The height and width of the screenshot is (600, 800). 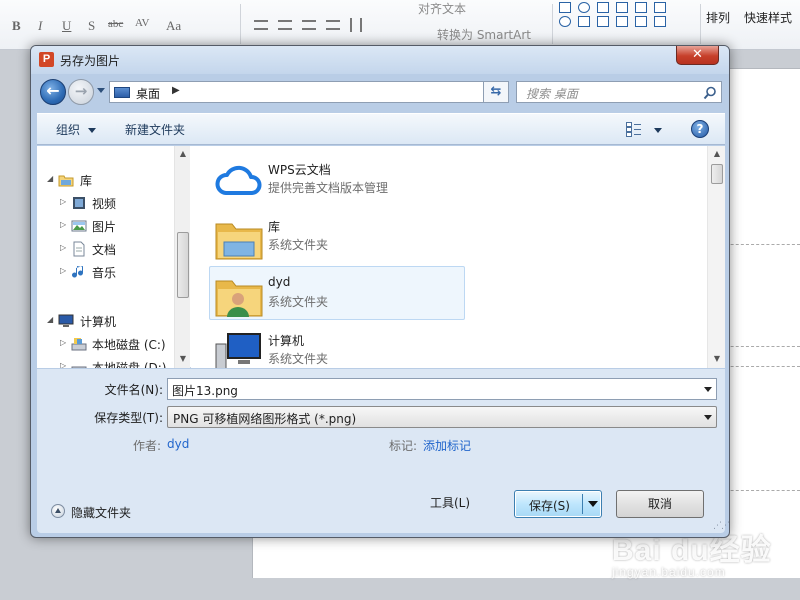 I want to click on shape-arc-icon, so click(x=622, y=21).